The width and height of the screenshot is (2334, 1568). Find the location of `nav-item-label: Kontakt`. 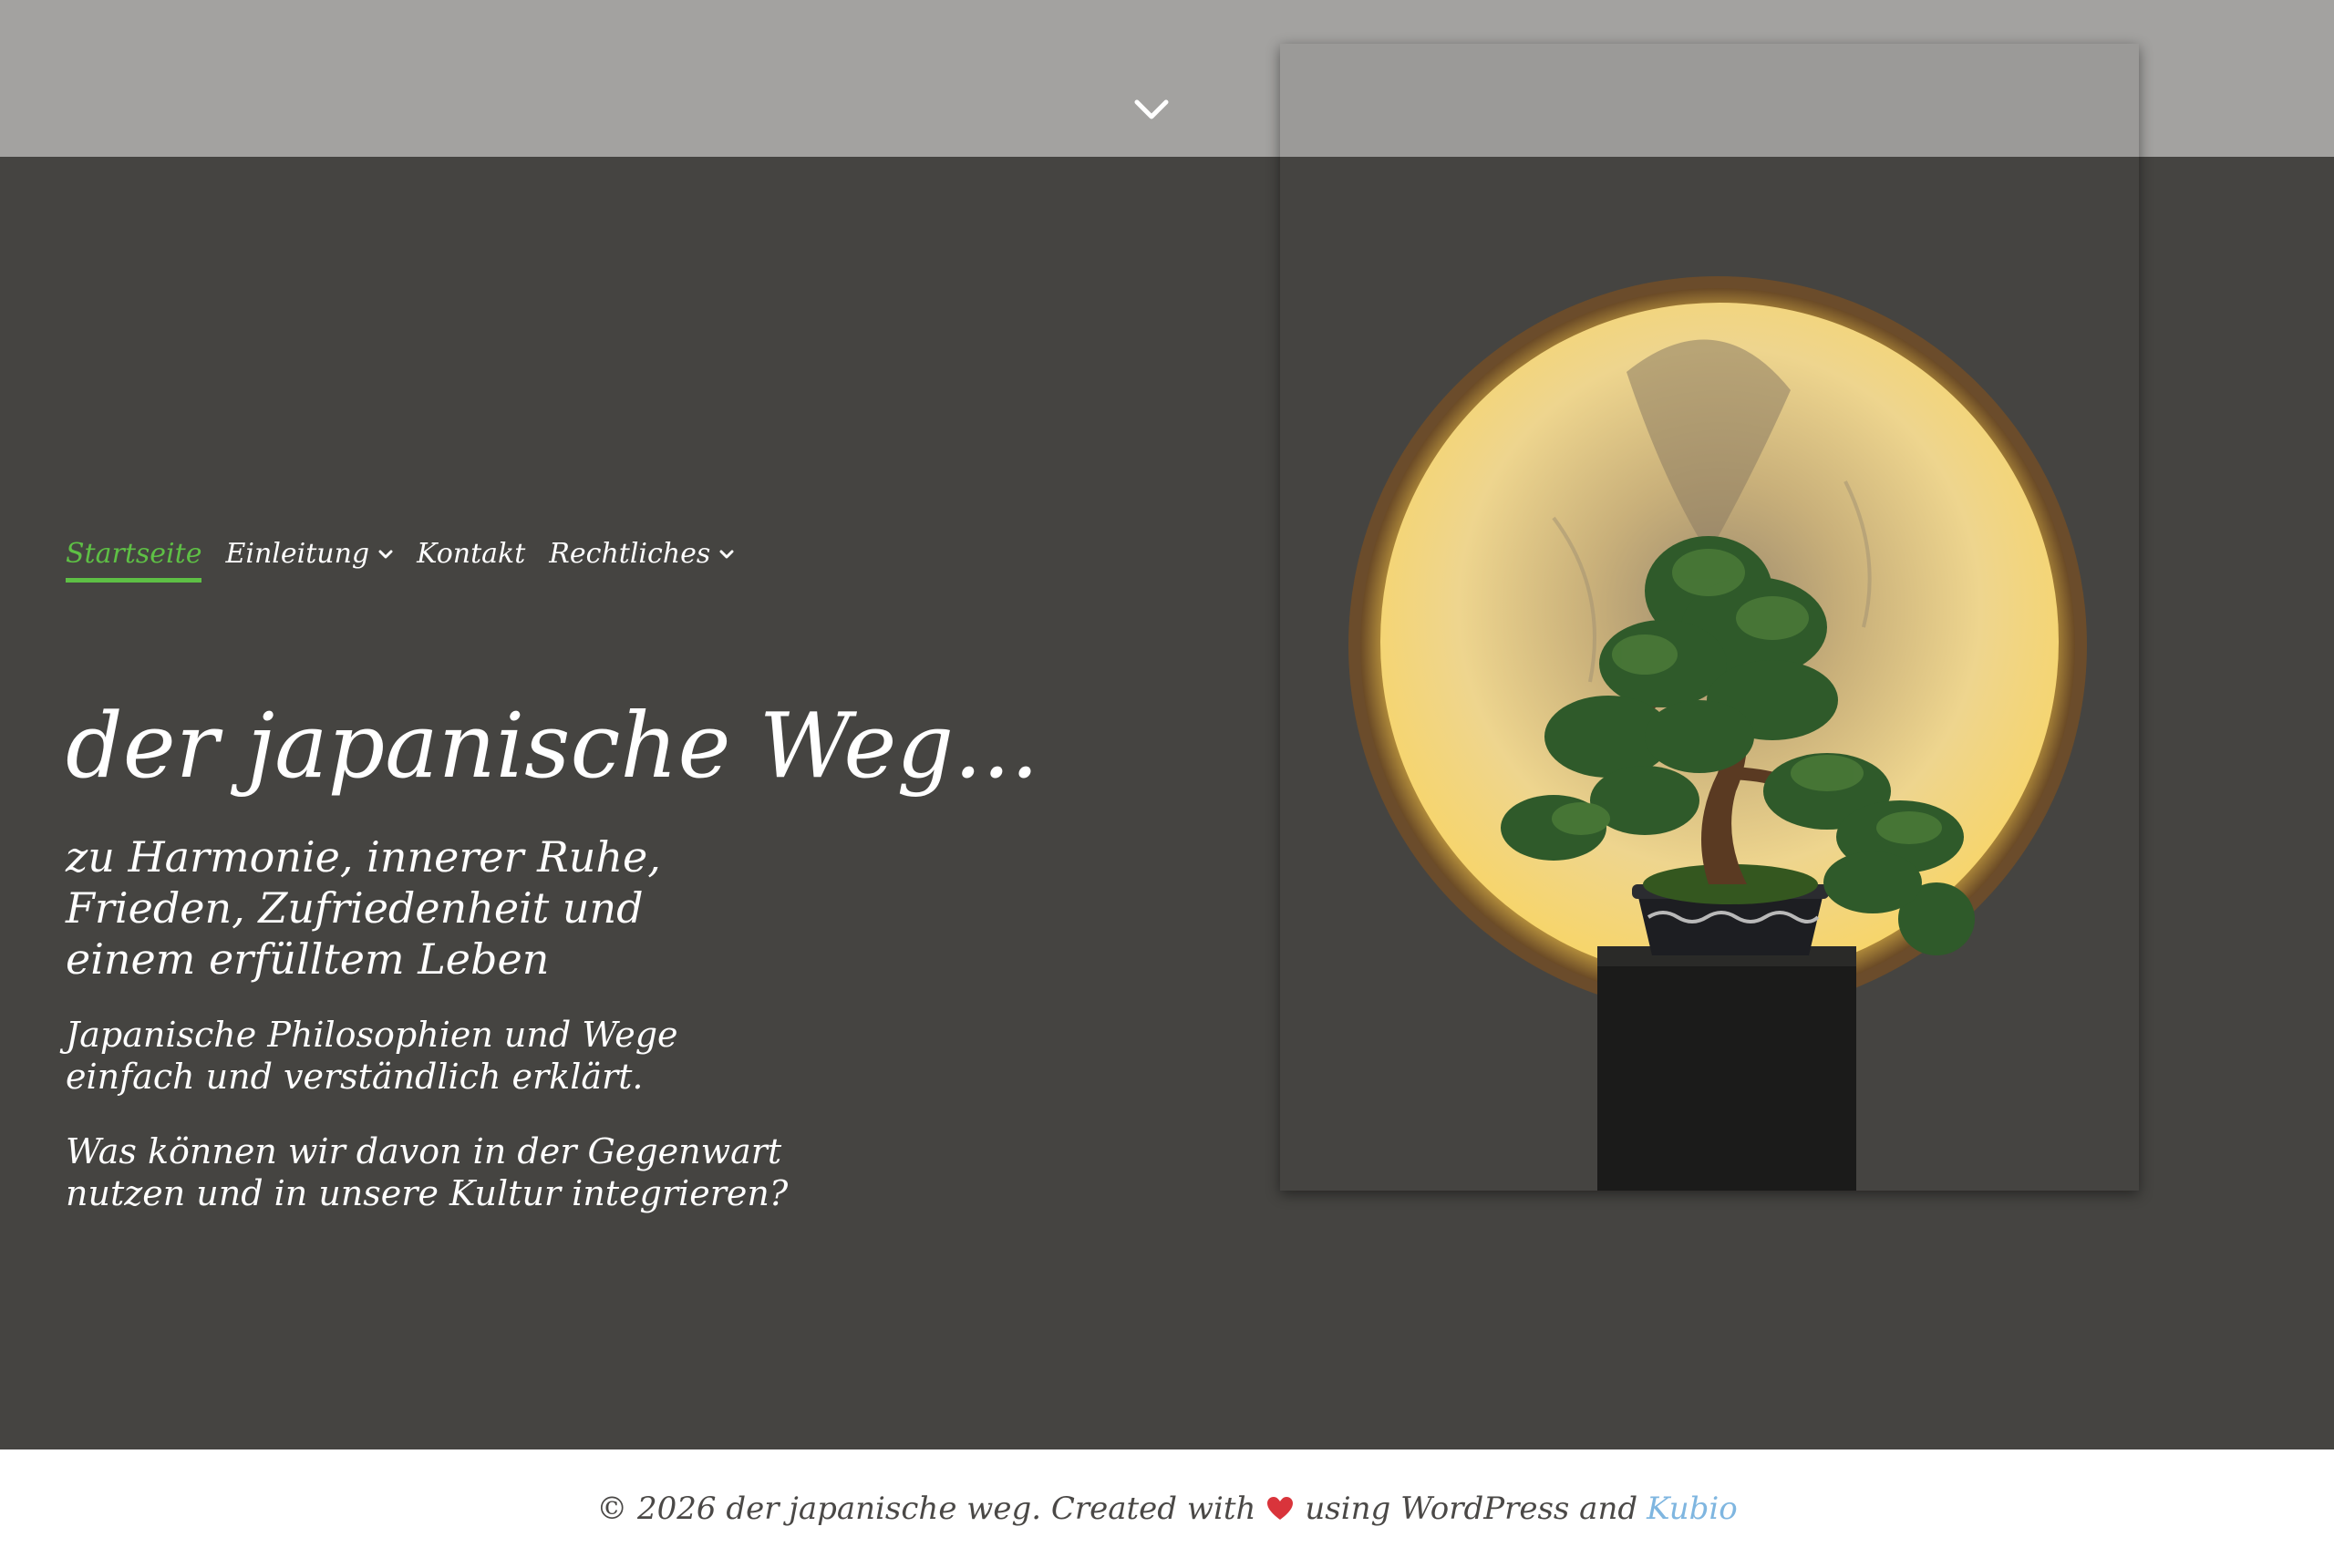

nav-item-label: Kontakt is located at coordinates (471, 554).